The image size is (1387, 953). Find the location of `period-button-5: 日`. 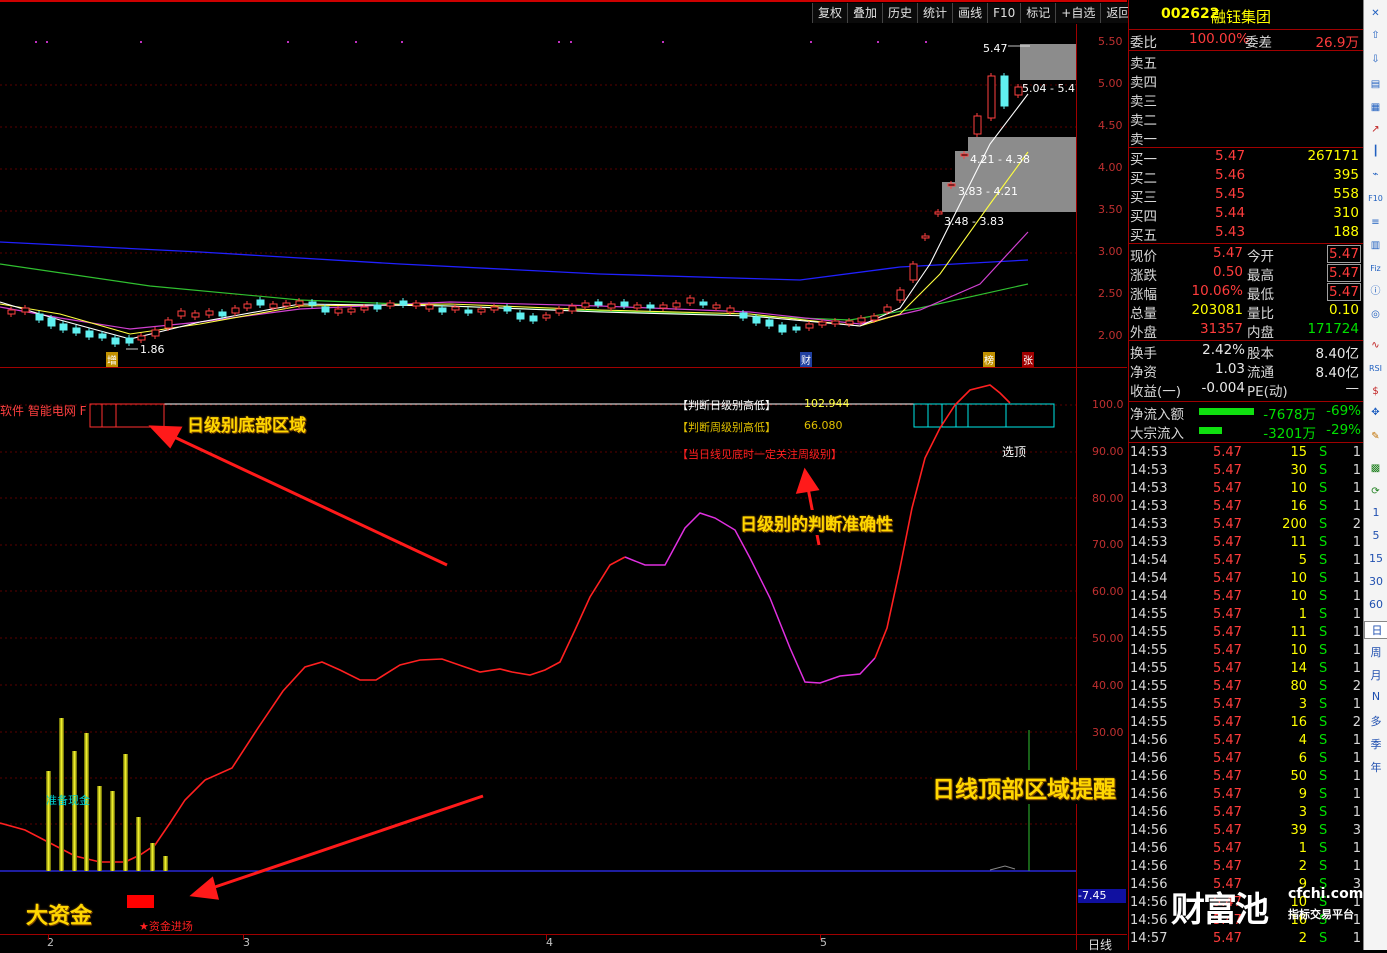

period-button-5: 日 is located at coordinates (1375, 630).